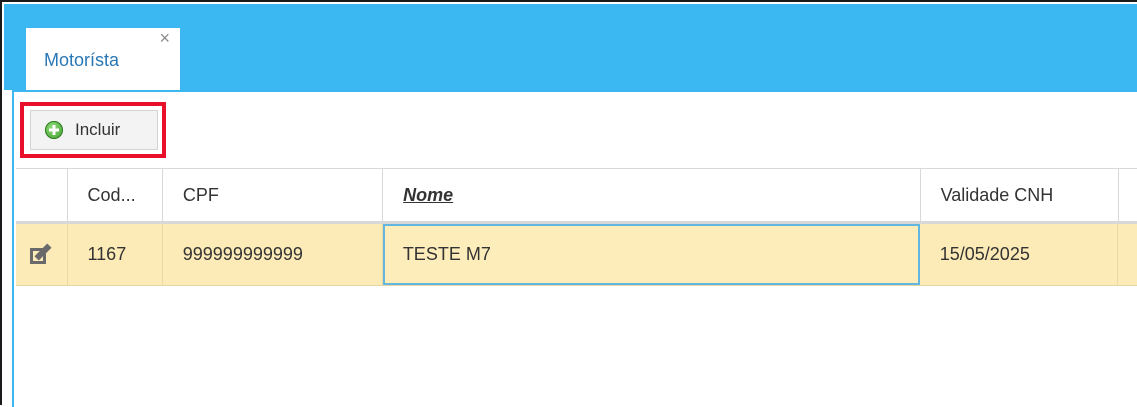 Image resolution: width=1137 pixels, height=407 pixels. Describe the element at coordinates (42, 195) in the screenshot. I see `header-edit` at that location.